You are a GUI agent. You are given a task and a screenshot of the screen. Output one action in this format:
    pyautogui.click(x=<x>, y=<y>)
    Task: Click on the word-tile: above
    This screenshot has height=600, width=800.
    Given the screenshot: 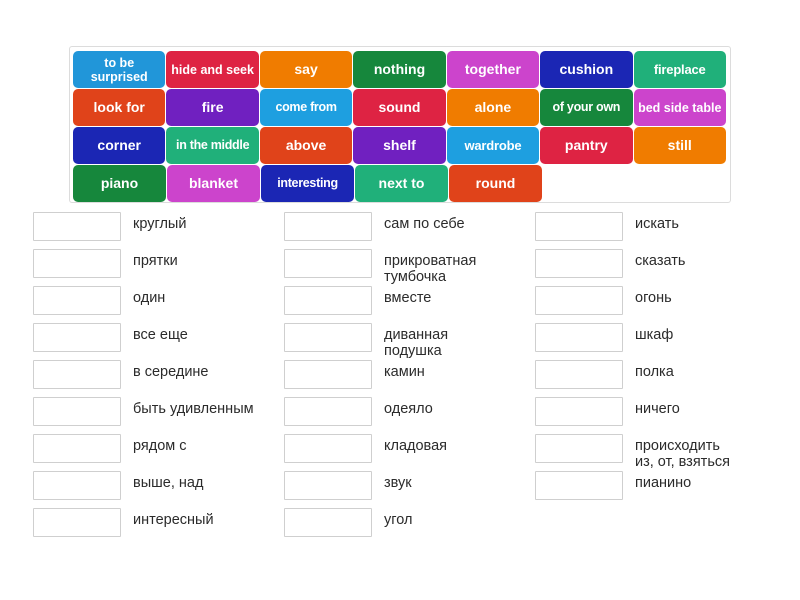 What is the action you would take?
    pyautogui.click(x=306, y=145)
    